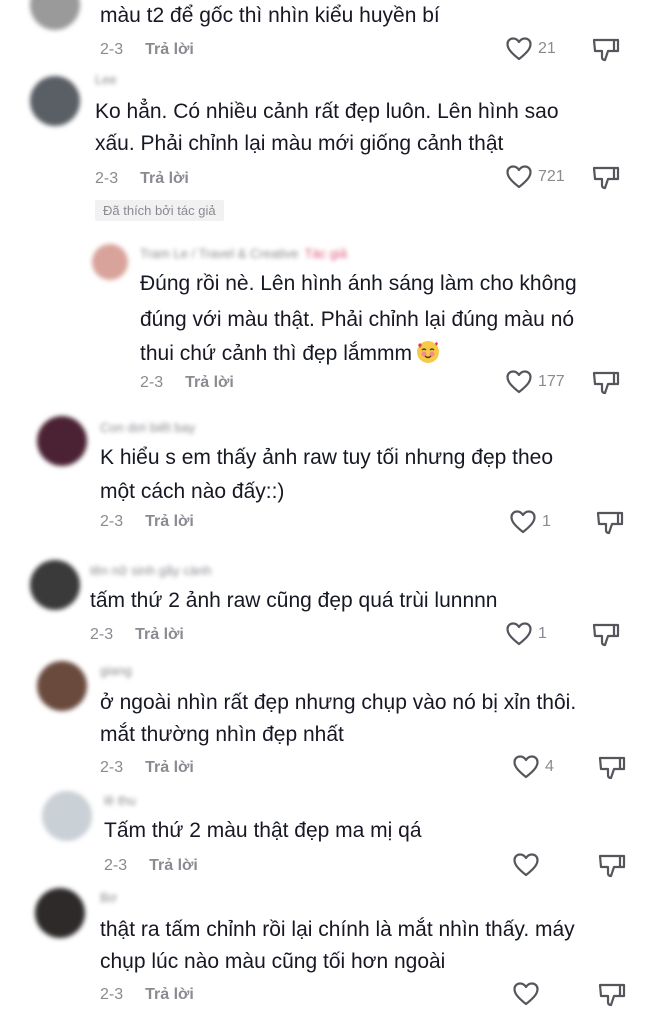  I want to click on comment-text: mắt thường nhìn đẹp nhất, so click(222, 734).